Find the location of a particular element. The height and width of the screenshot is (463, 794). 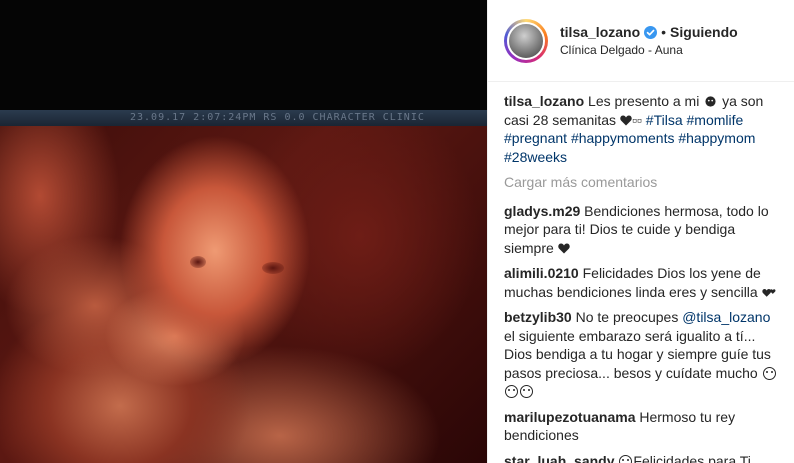

header-username-link: tilsa_lozano is located at coordinates (600, 32).